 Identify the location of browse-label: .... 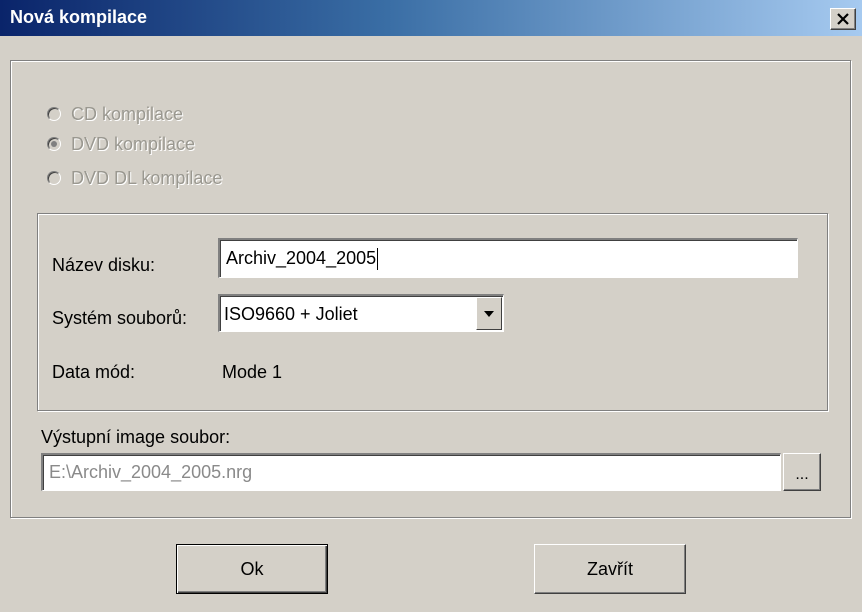
(802, 474).